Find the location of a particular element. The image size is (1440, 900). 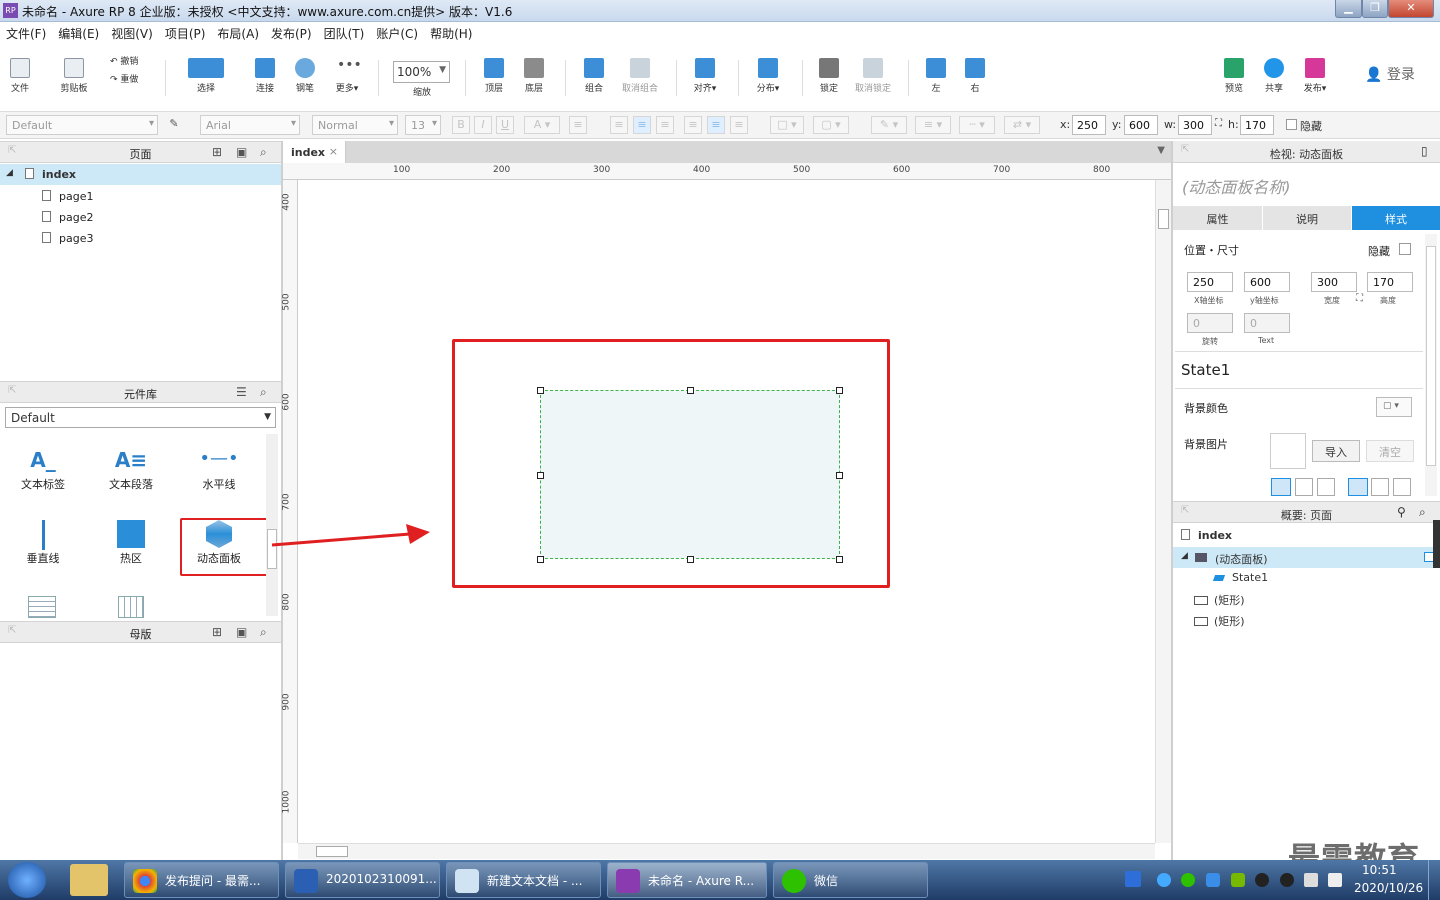

distribute-button: 分布▾ is located at coordinates (768, 76).